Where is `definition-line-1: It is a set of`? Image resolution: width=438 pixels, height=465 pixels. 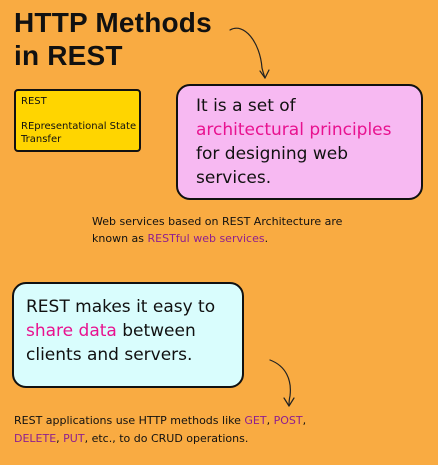 definition-line-1: It is a set of is located at coordinates (246, 106).